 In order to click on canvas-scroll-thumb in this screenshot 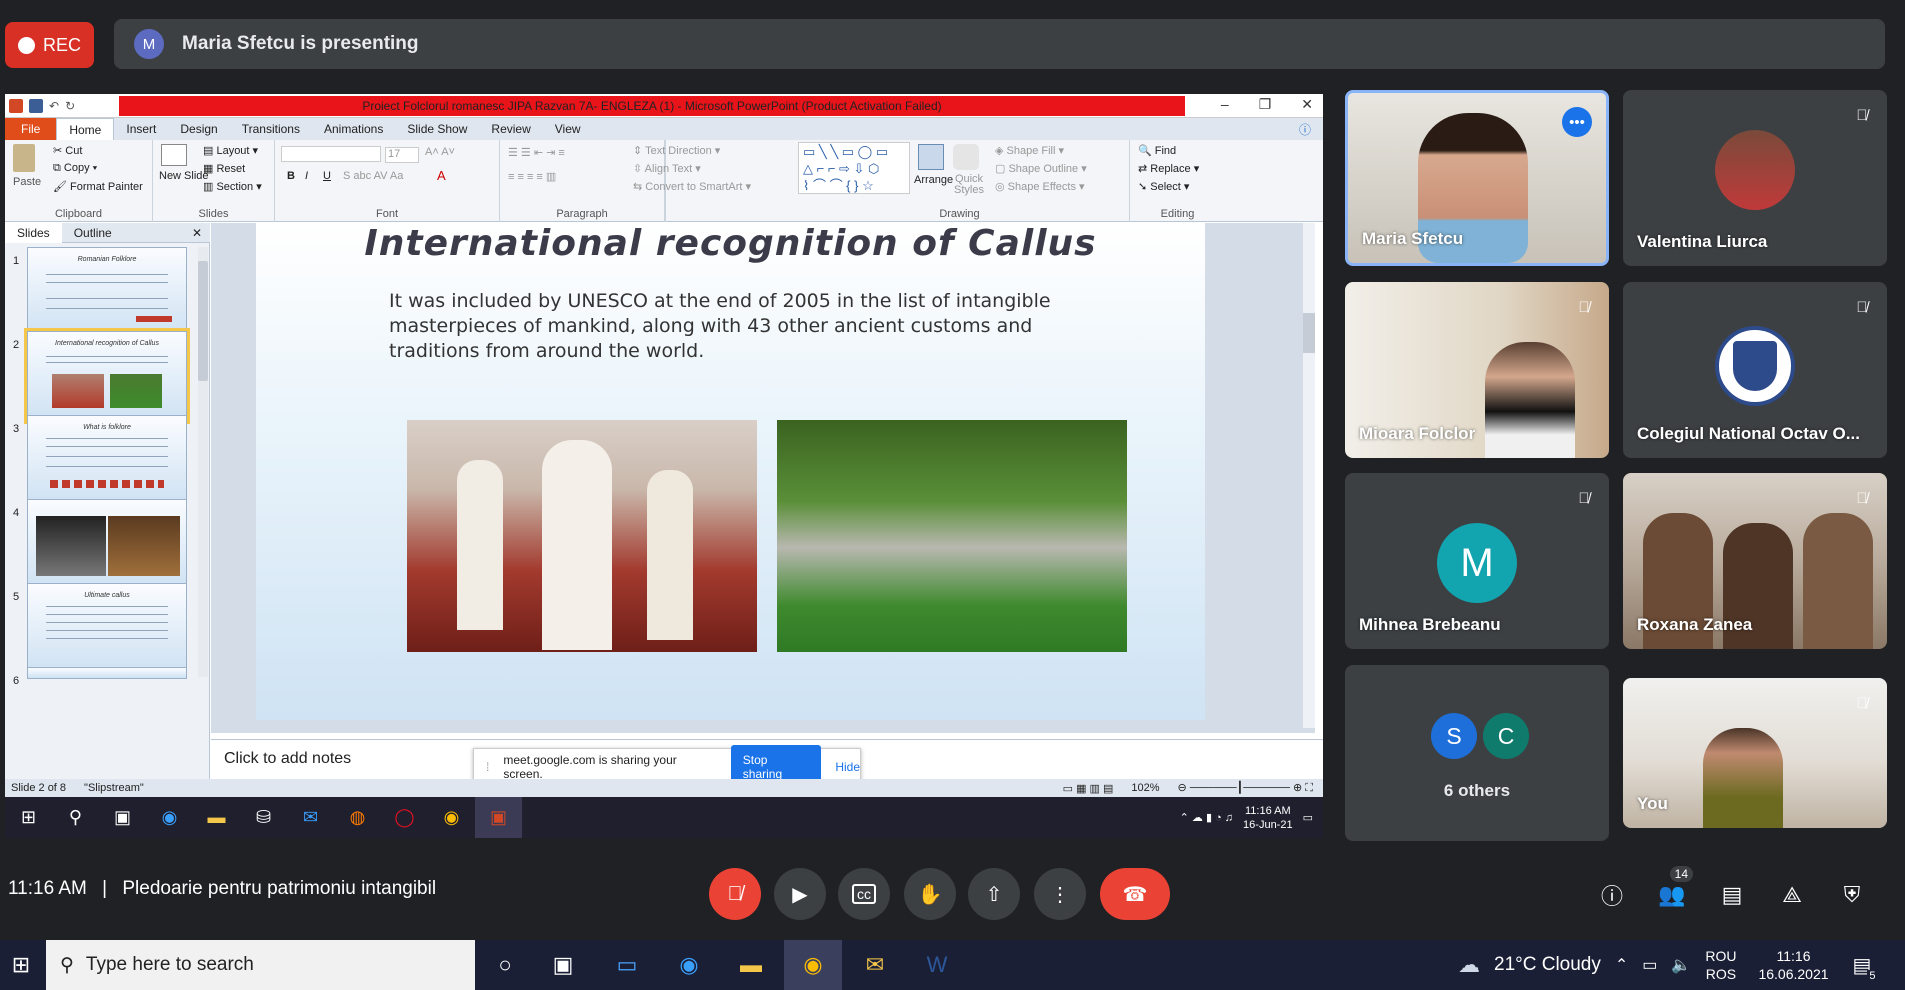, I will do `click(1309, 333)`.